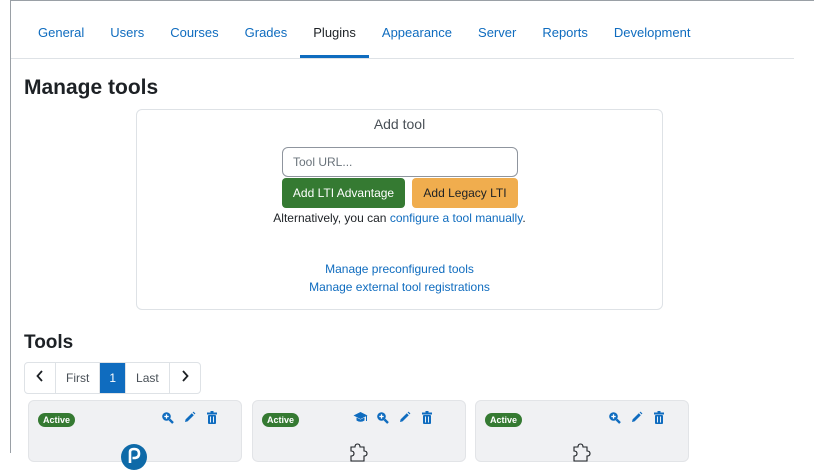 The height and width of the screenshot is (473, 814). What do you see at coordinates (417, 33) in the screenshot?
I see `tab-appearance: Appearance` at bounding box center [417, 33].